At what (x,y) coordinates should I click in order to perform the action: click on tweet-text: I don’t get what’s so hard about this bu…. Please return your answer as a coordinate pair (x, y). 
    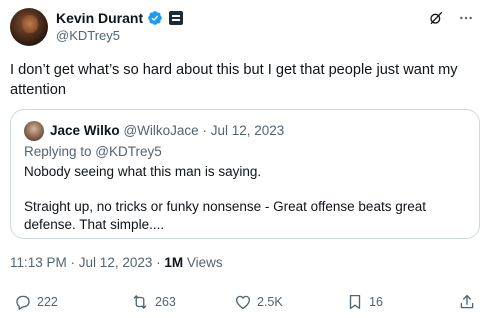
    Looking at the image, I should click on (234, 80).